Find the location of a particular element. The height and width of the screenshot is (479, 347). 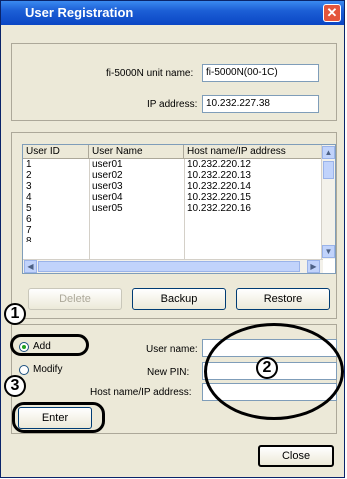

scroll-left-icon: ◀ is located at coordinates (30, 266).